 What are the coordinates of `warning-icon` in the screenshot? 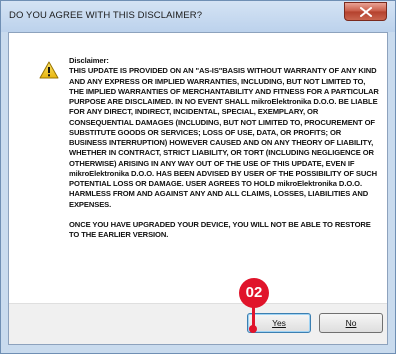 It's located at (49, 70).